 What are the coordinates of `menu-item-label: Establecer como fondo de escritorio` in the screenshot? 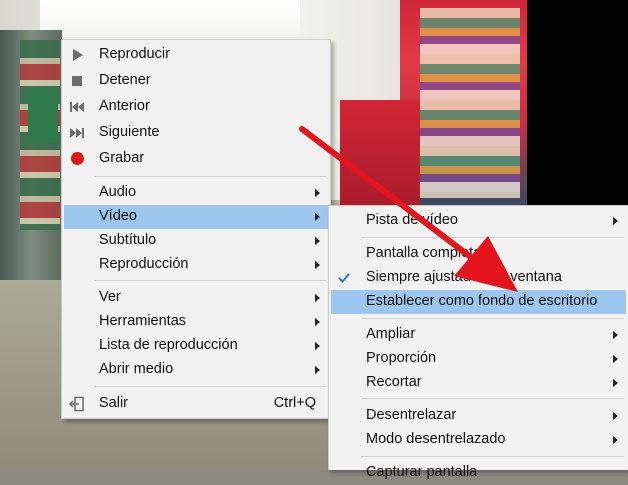 It's located at (482, 301).